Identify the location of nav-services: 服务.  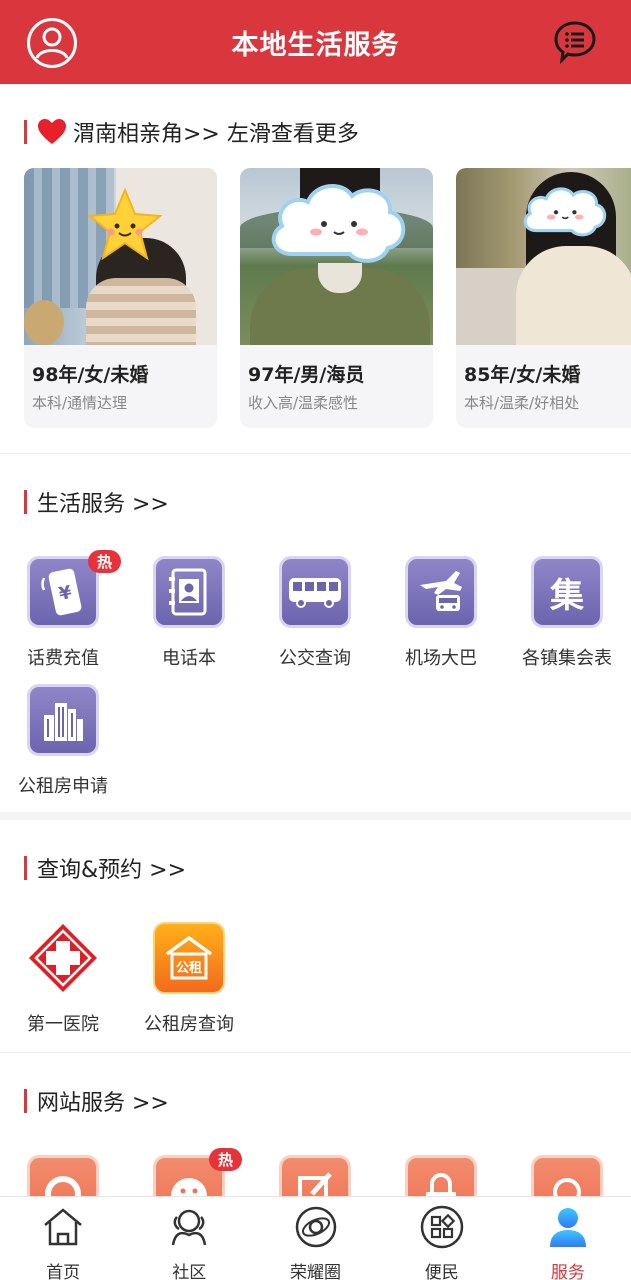
(568, 1238).